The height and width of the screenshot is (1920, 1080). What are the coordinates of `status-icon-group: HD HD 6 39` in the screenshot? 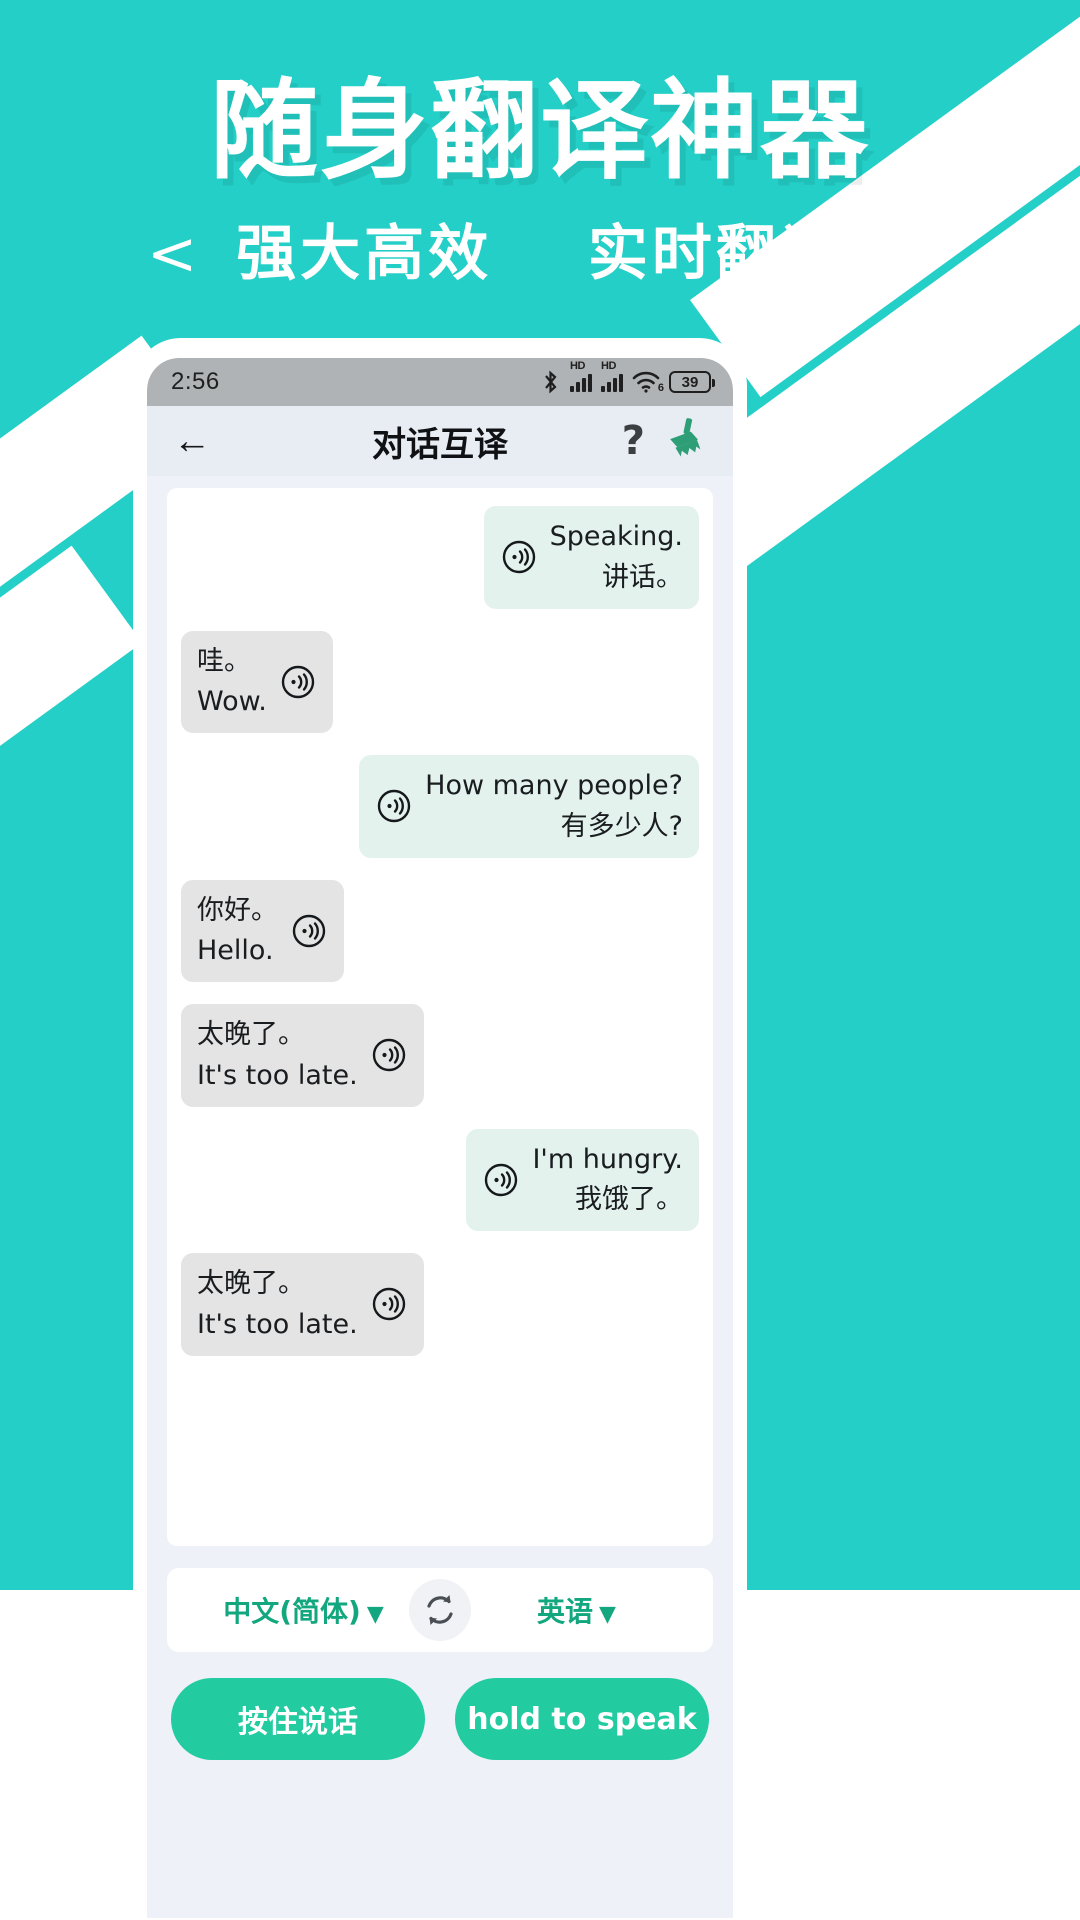 It's located at (628, 377).